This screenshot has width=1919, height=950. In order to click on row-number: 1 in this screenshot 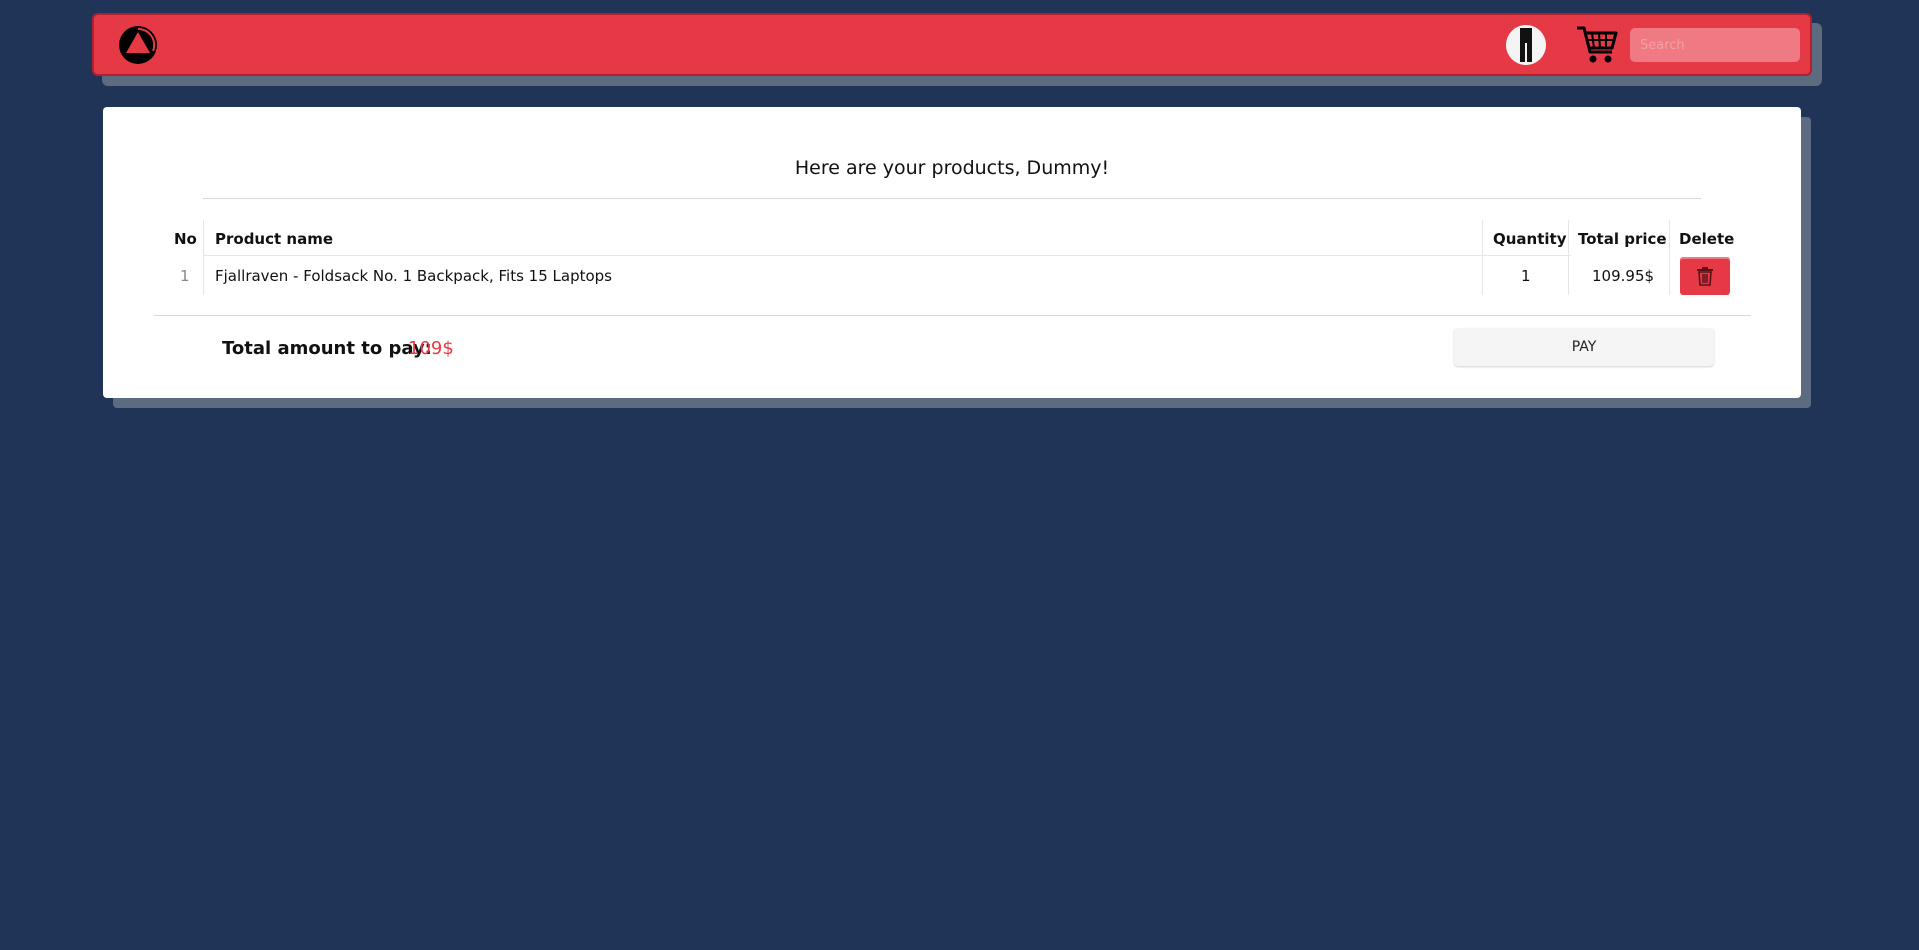, I will do `click(185, 276)`.